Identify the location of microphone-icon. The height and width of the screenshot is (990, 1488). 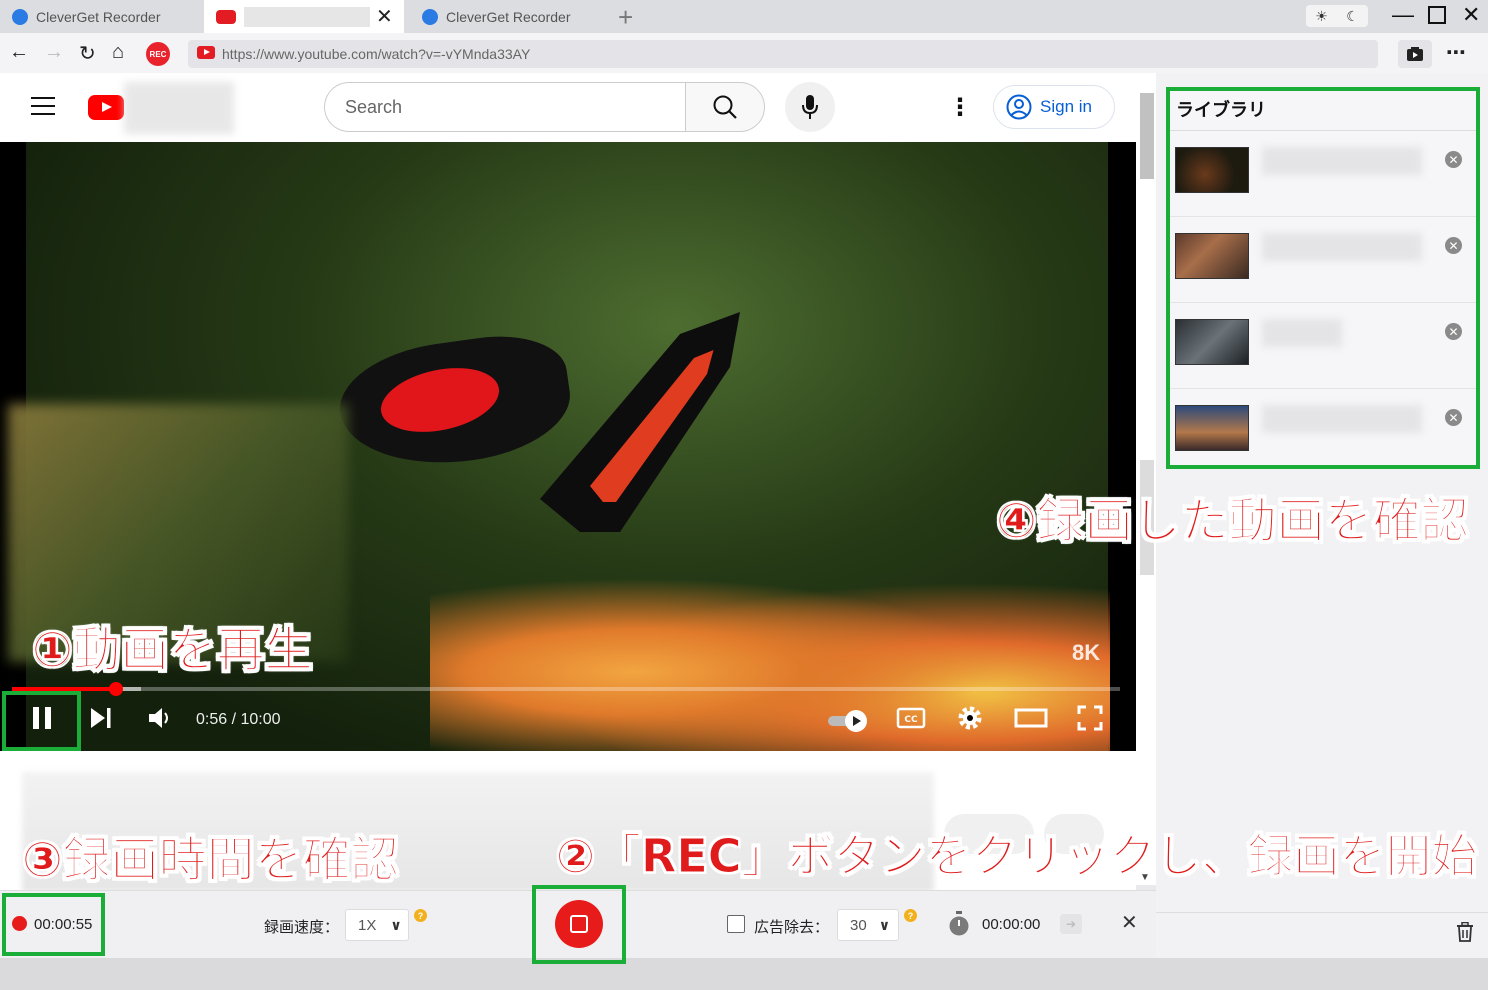
(810, 107).